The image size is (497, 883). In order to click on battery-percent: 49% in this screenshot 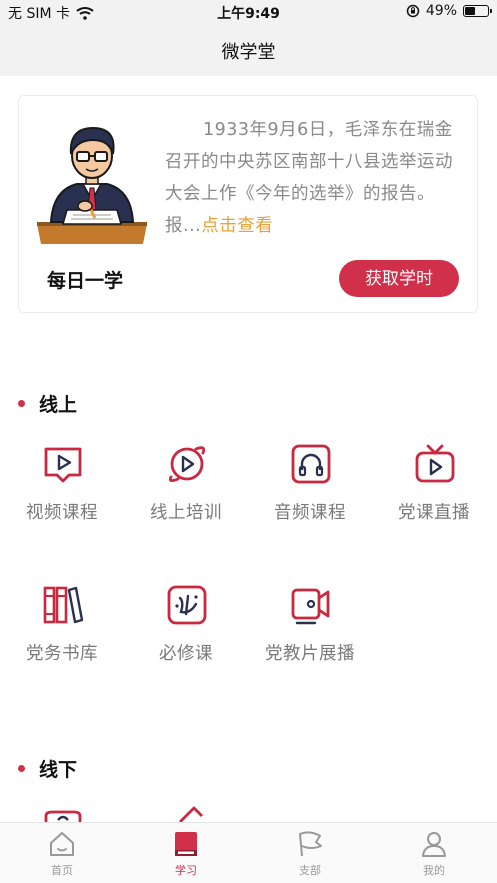, I will do `click(441, 11)`.